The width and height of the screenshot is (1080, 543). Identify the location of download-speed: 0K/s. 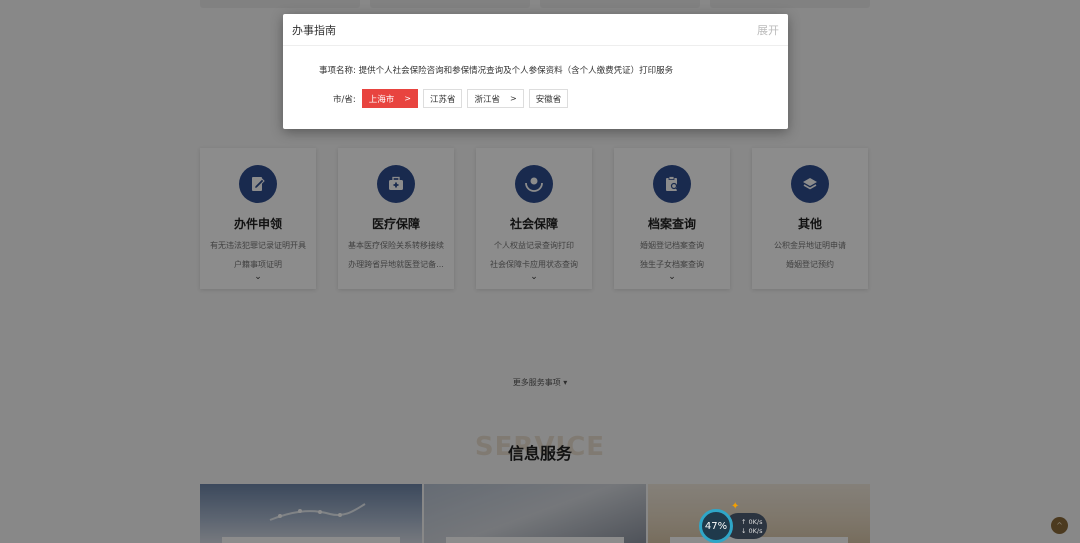
(755, 531).